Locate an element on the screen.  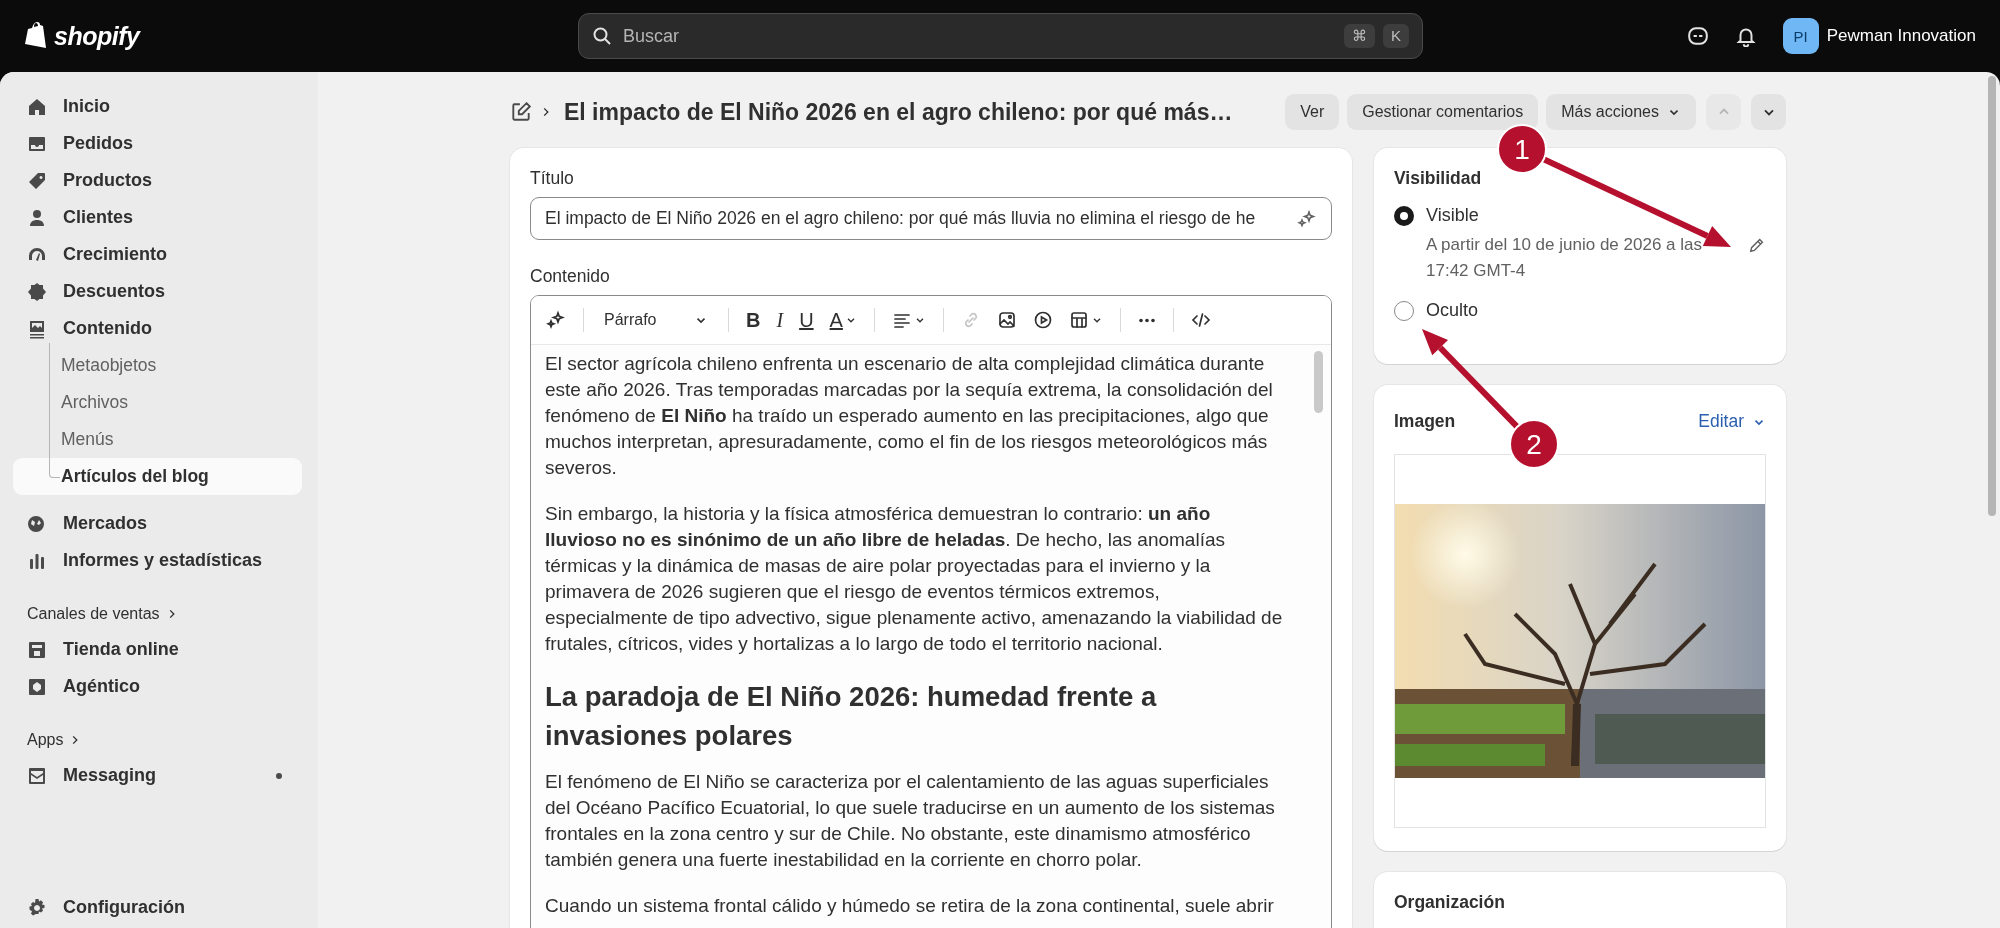
content-heading: La paradoja de El Niño 2026: humedad frente a invasiones polares is located at coordinates (851, 716).